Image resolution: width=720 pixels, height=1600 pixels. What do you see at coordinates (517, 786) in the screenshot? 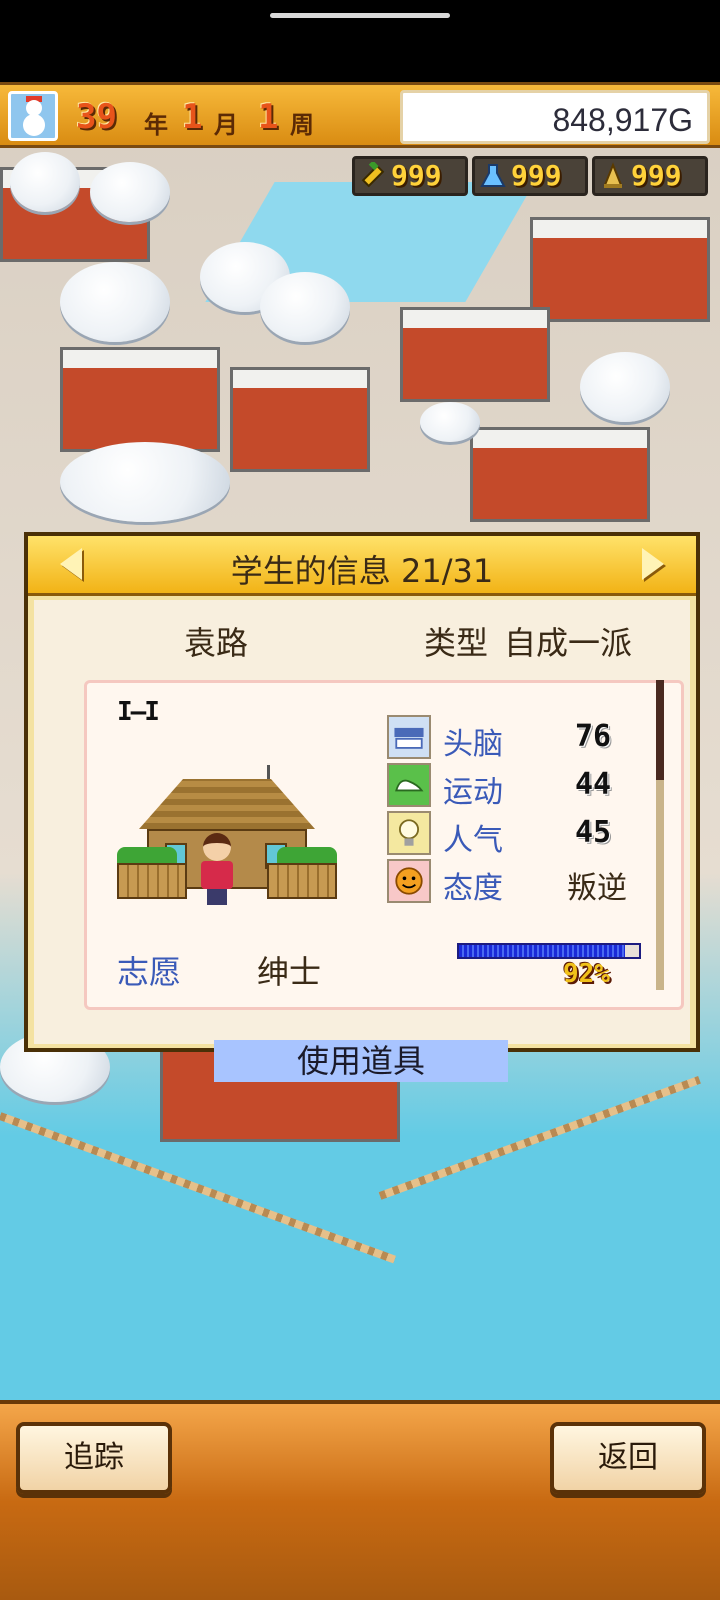
I see `stat-row-sport: 运动 44` at bounding box center [517, 786].